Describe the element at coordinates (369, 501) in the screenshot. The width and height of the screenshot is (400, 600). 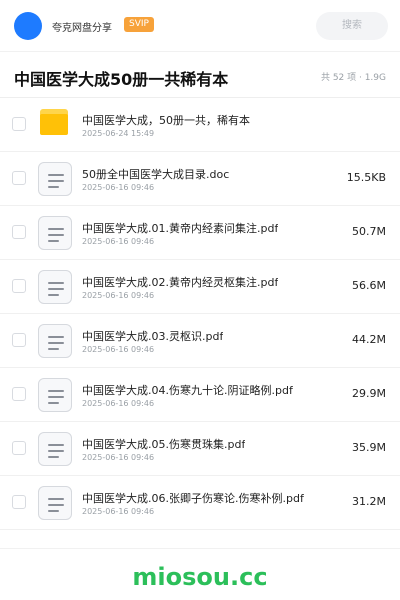
I see `file-size: 31.2M` at that location.